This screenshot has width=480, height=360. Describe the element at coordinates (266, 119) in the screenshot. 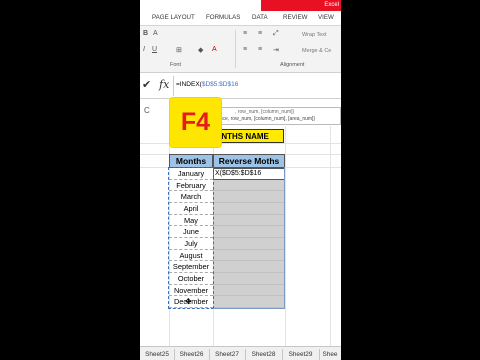

I see `tooltip-syntax-line2: ence, row_num, [column_num], [area_num])` at that location.